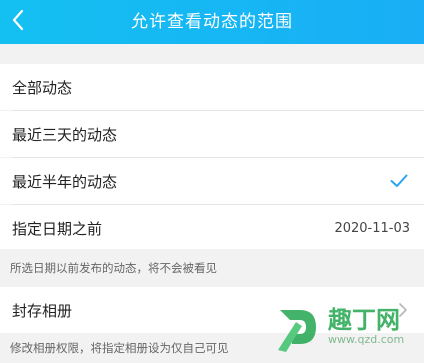 The height and width of the screenshot is (363, 424). Describe the element at coordinates (200, 181) in the screenshot. I see `option-label: 最近半年的动态` at that location.